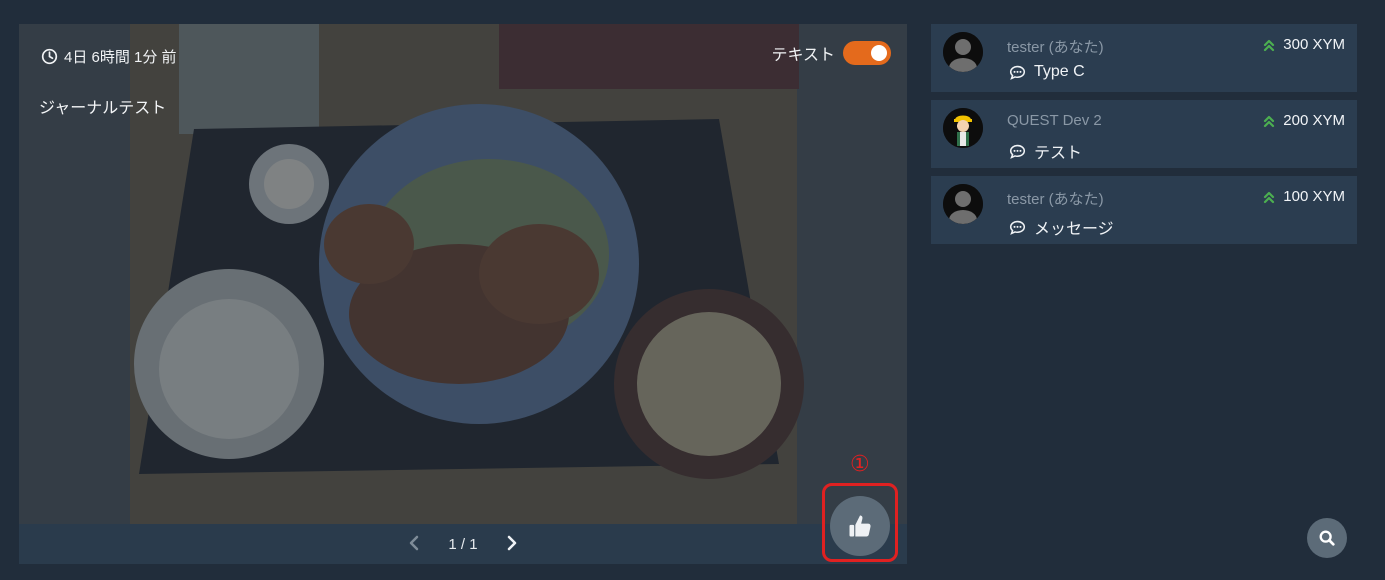 The width and height of the screenshot is (1385, 580). Describe the element at coordinates (1144, 210) in the screenshot. I see `comment-item: tester (あなた) 100 XYM メッセージ` at that location.